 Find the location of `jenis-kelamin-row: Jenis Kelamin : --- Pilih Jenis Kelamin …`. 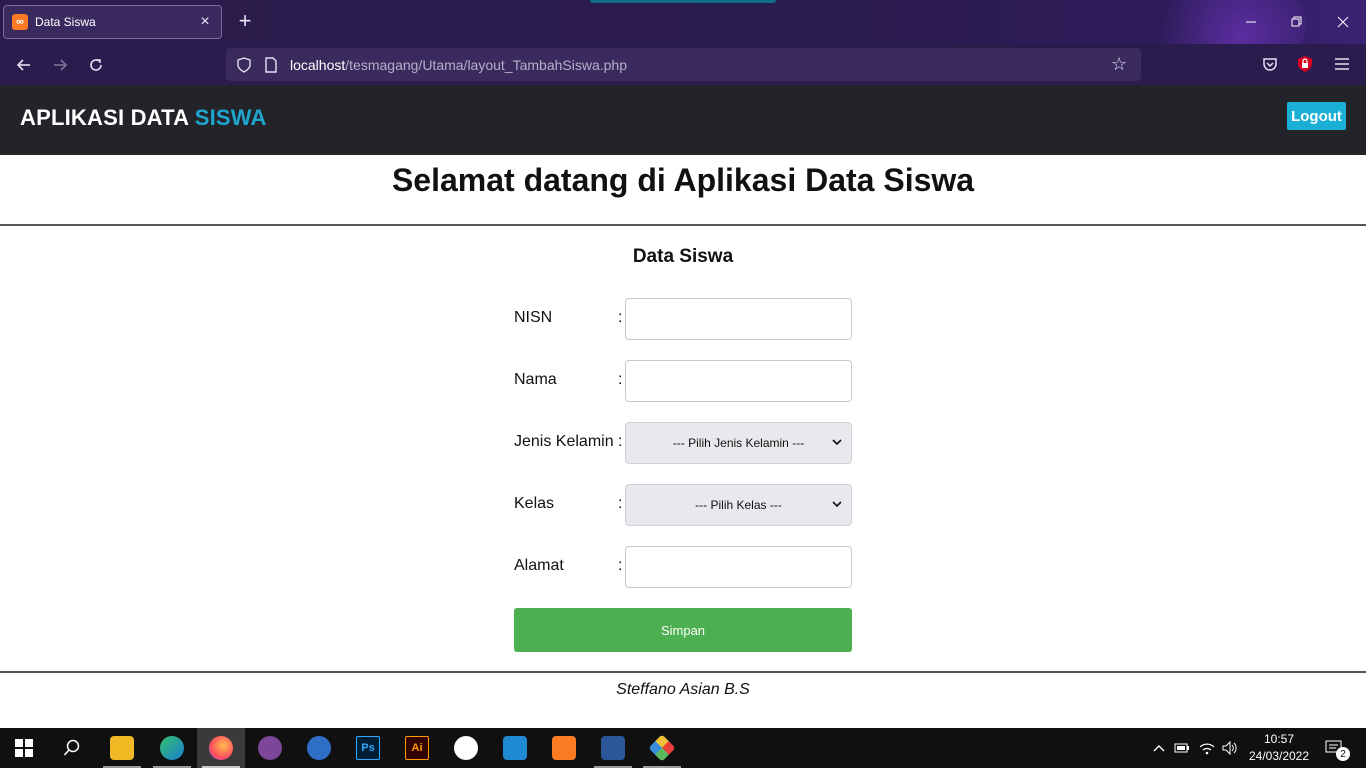

jenis-kelamin-row: Jenis Kelamin : --- Pilih Jenis Kelamin … is located at coordinates (683, 443).